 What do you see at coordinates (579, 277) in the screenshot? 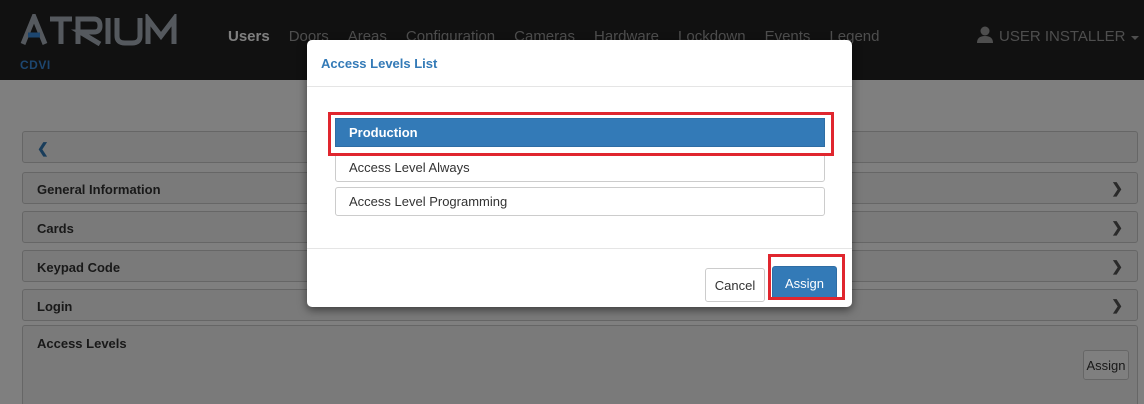
I see `modal-footer: Cancel Assign` at bounding box center [579, 277].